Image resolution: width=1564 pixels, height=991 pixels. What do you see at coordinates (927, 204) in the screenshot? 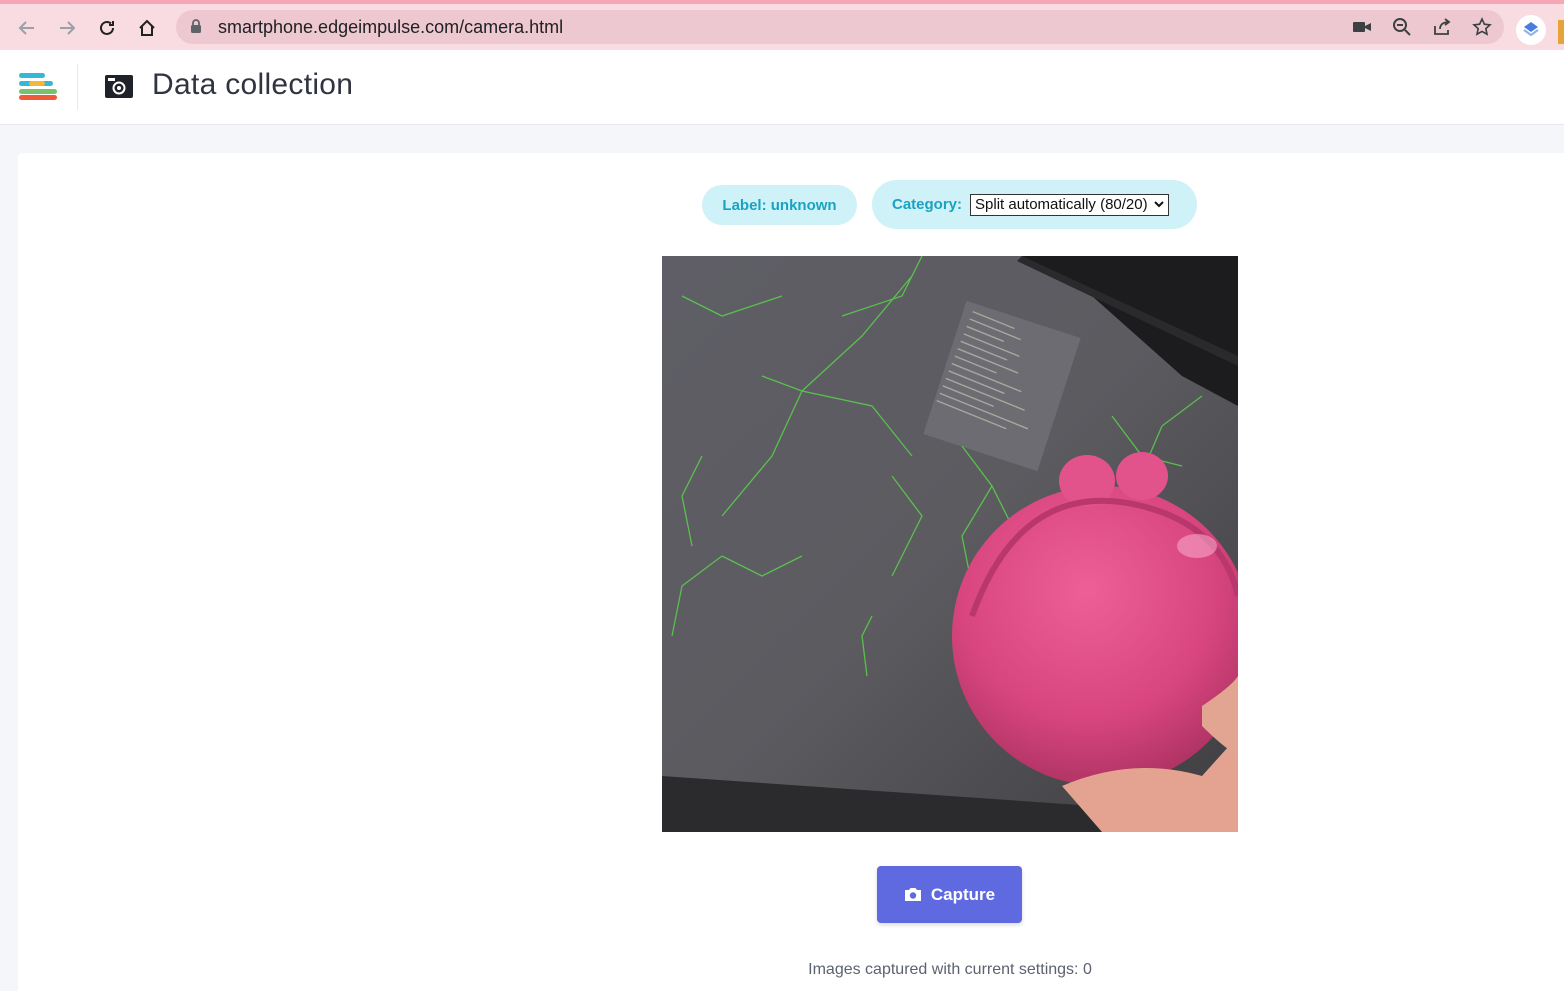
I see `category-label: Category:` at bounding box center [927, 204].